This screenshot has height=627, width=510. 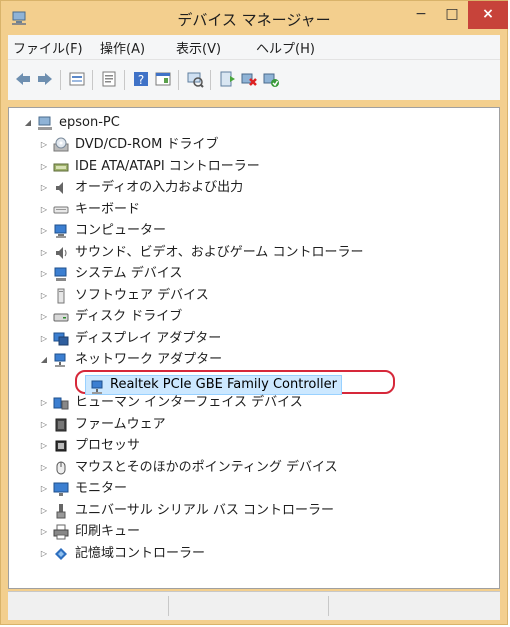 What do you see at coordinates (61, 167) in the screenshot?
I see `ide-icon` at bounding box center [61, 167].